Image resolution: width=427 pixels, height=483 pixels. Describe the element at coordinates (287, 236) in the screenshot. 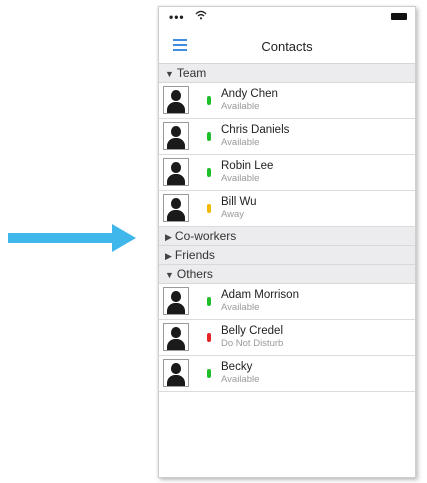

I see `group-header: ▶ Co-workers` at that location.